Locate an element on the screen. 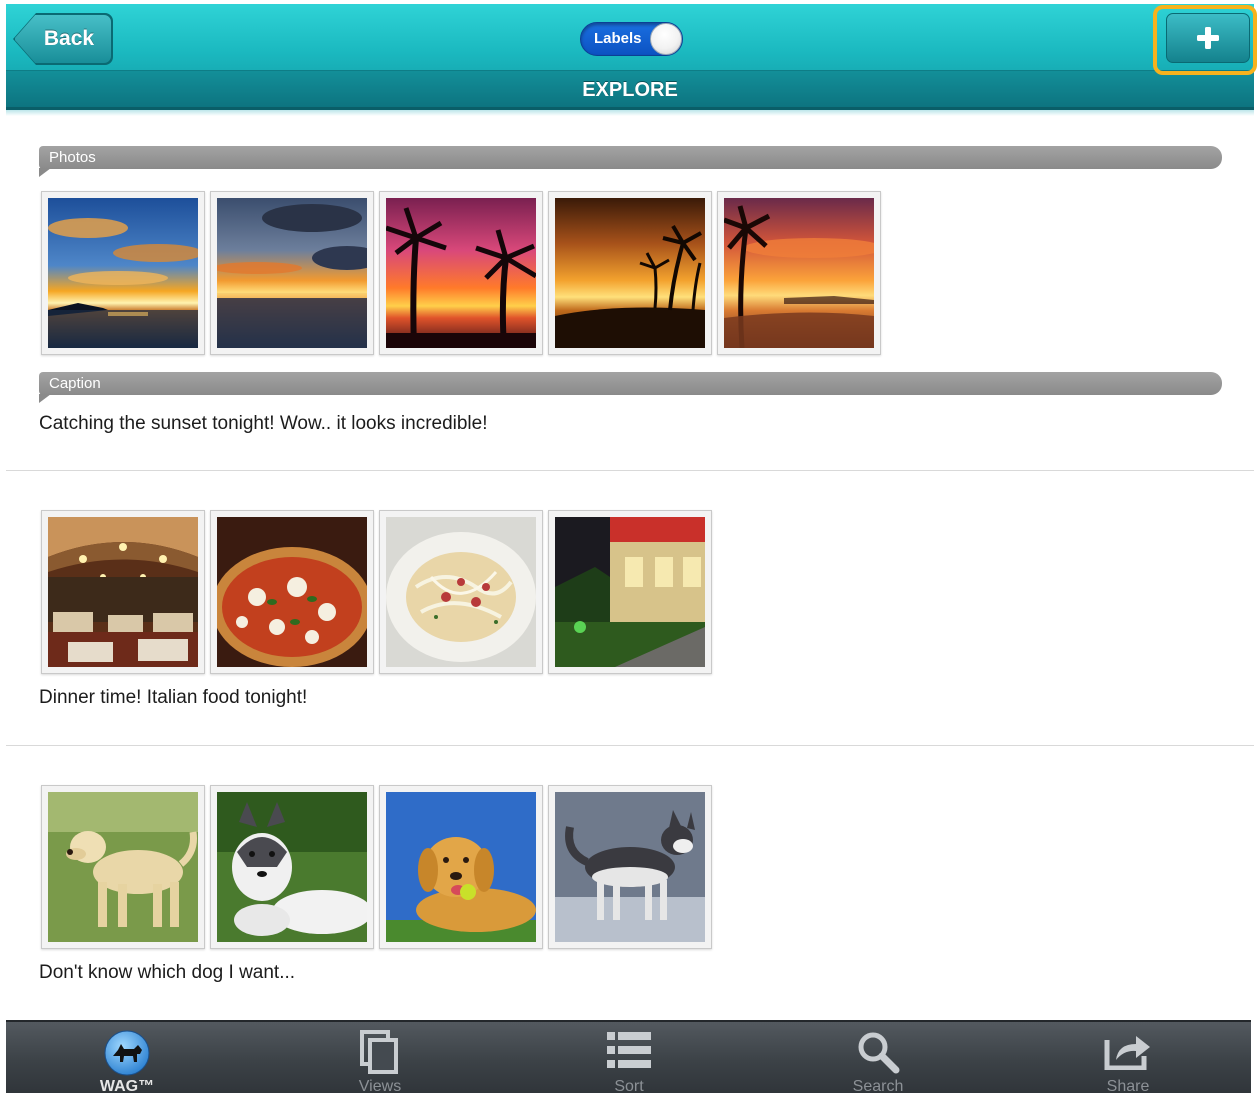 This screenshot has width=1259, height=1093. tab-label: Share is located at coordinates (1128, 1085).